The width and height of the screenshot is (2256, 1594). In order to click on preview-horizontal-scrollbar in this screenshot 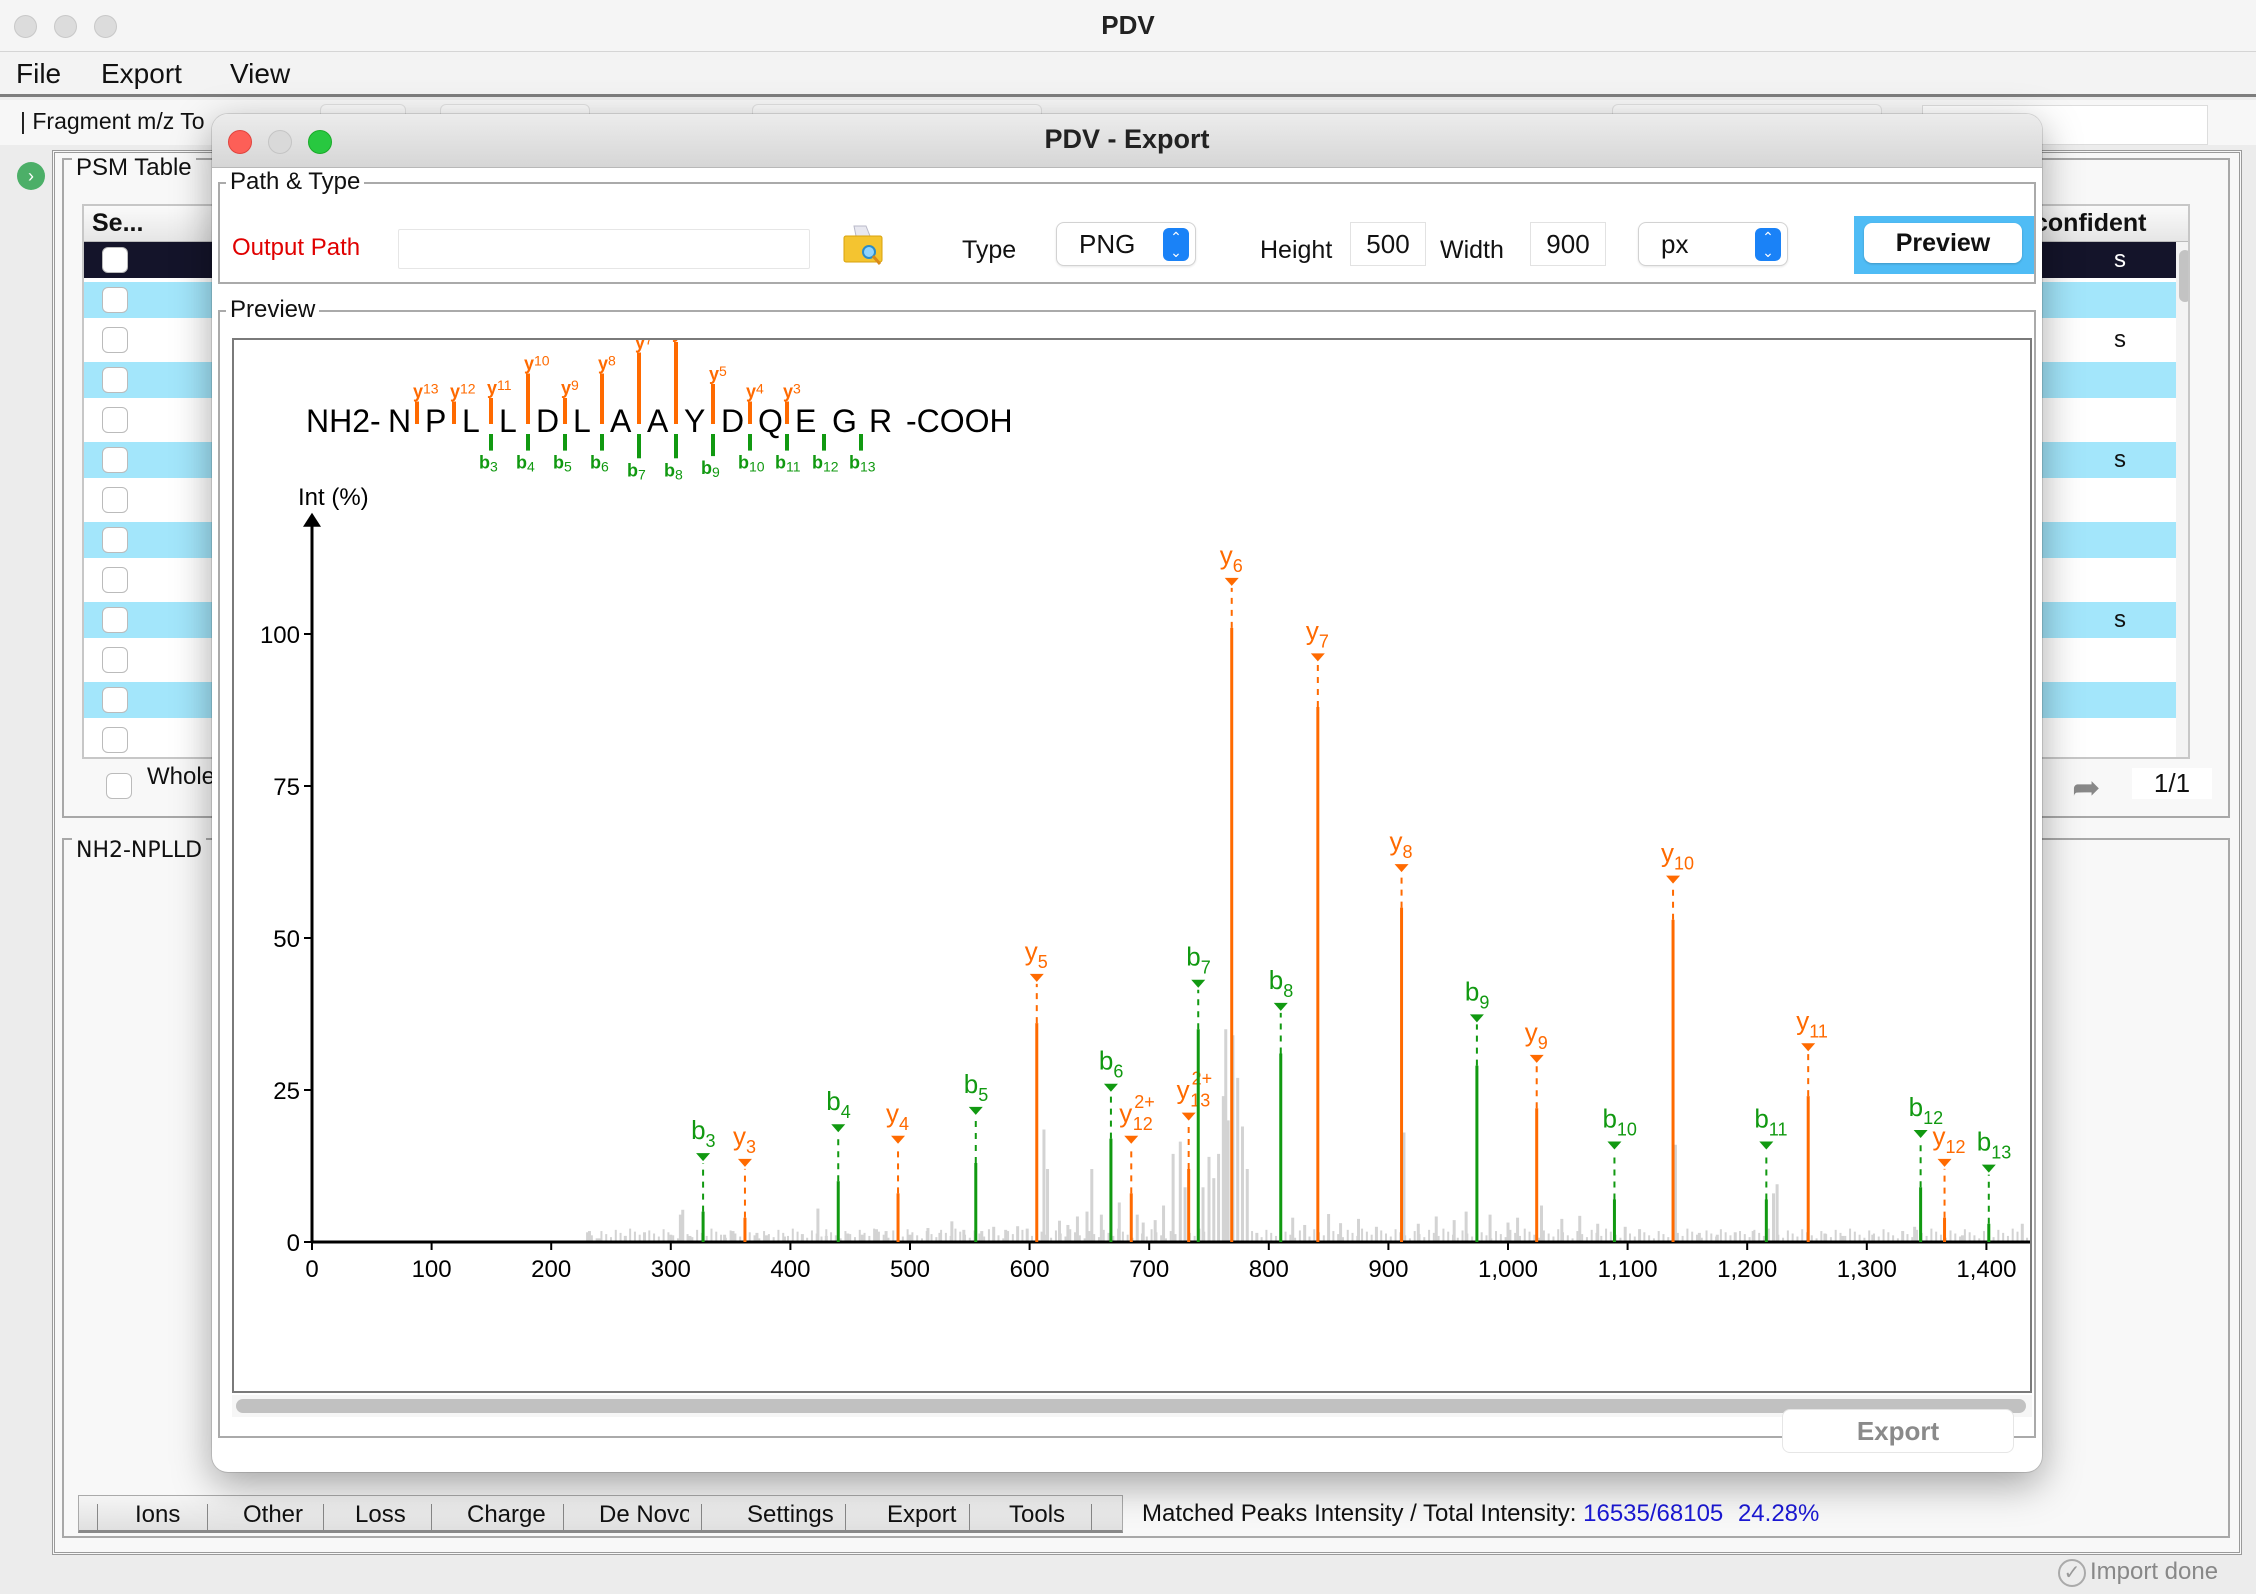, I will do `click(1132, 1406)`.